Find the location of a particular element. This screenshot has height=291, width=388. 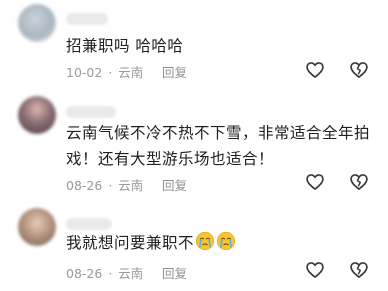

comment-date: 10-02 is located at coordinates (84, 72).